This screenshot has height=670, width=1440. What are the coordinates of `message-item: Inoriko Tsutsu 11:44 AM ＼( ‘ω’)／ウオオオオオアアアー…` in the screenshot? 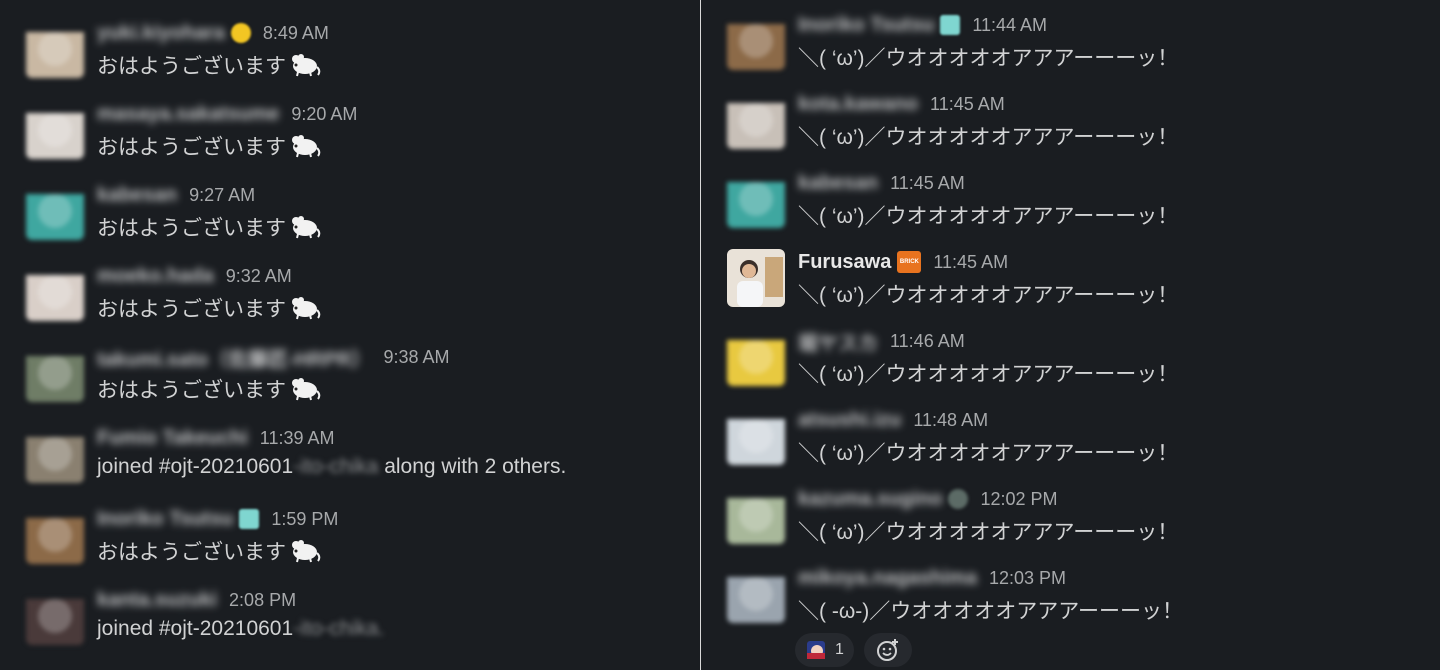 It's located at (1067, 46).